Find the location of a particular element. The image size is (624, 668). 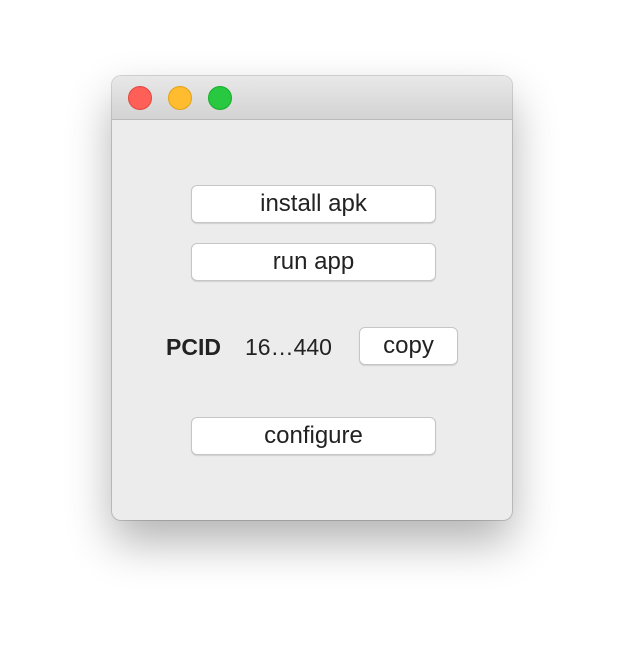

title-bar is located at coordinates (312, 98).